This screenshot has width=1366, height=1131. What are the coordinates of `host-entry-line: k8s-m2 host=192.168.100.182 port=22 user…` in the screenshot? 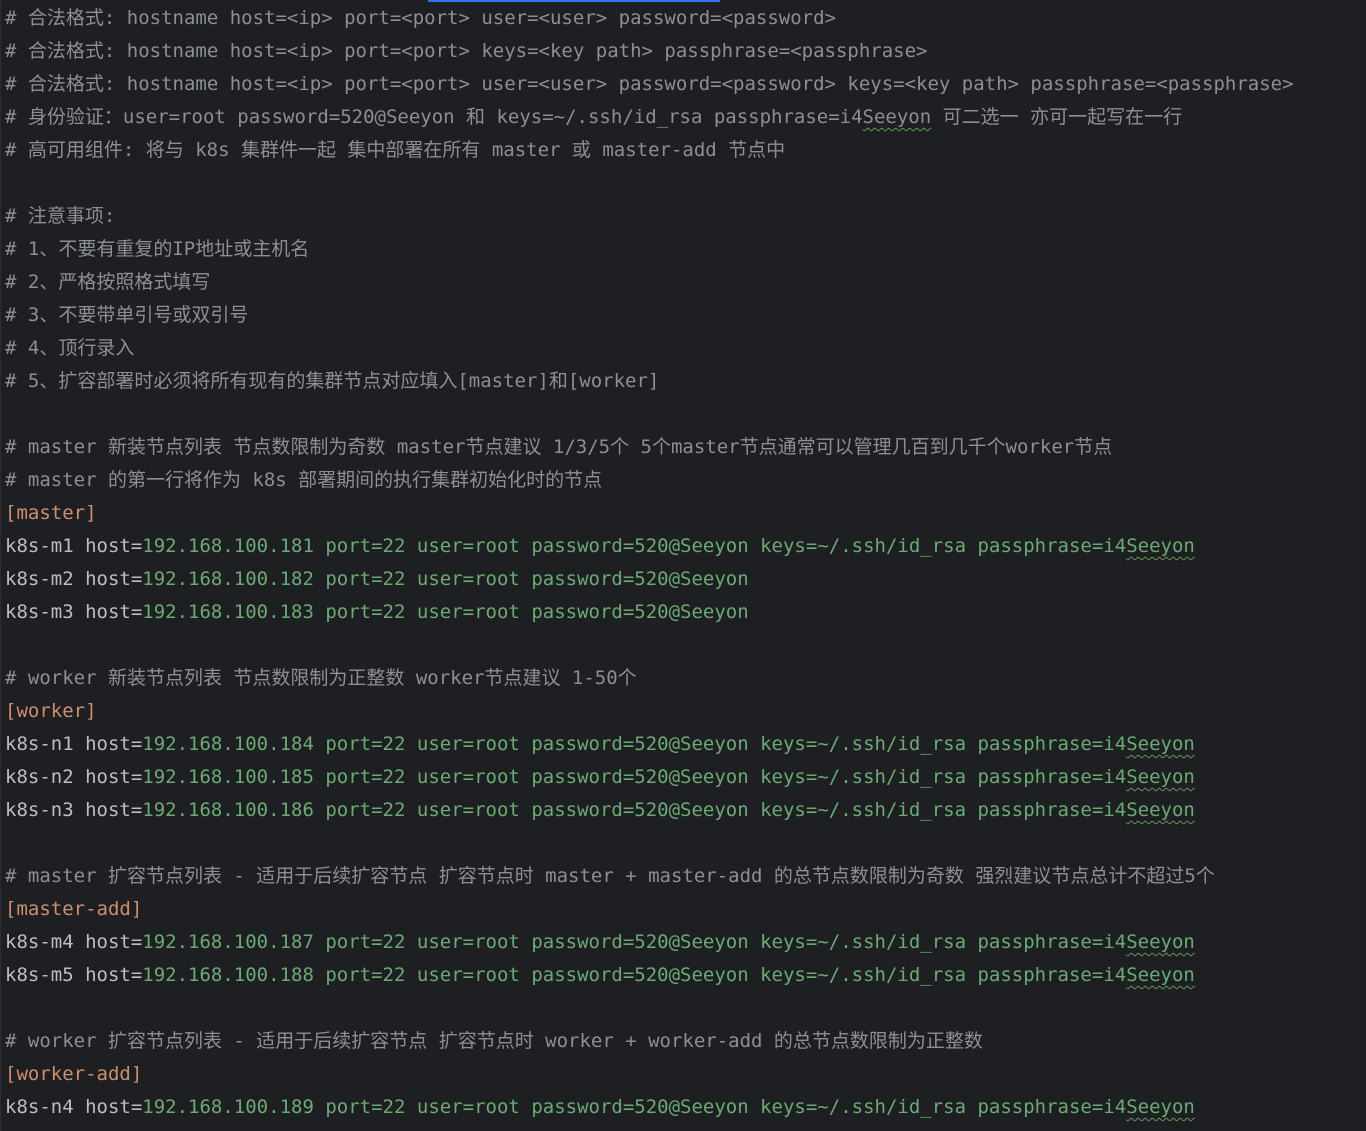 It's located at (685, 579).